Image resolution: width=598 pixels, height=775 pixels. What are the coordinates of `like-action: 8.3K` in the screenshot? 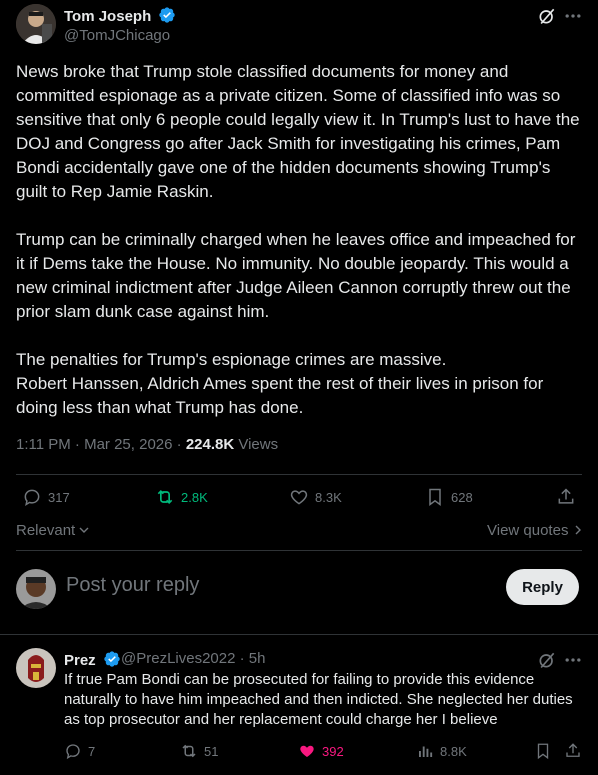 It's located at (315, 497).